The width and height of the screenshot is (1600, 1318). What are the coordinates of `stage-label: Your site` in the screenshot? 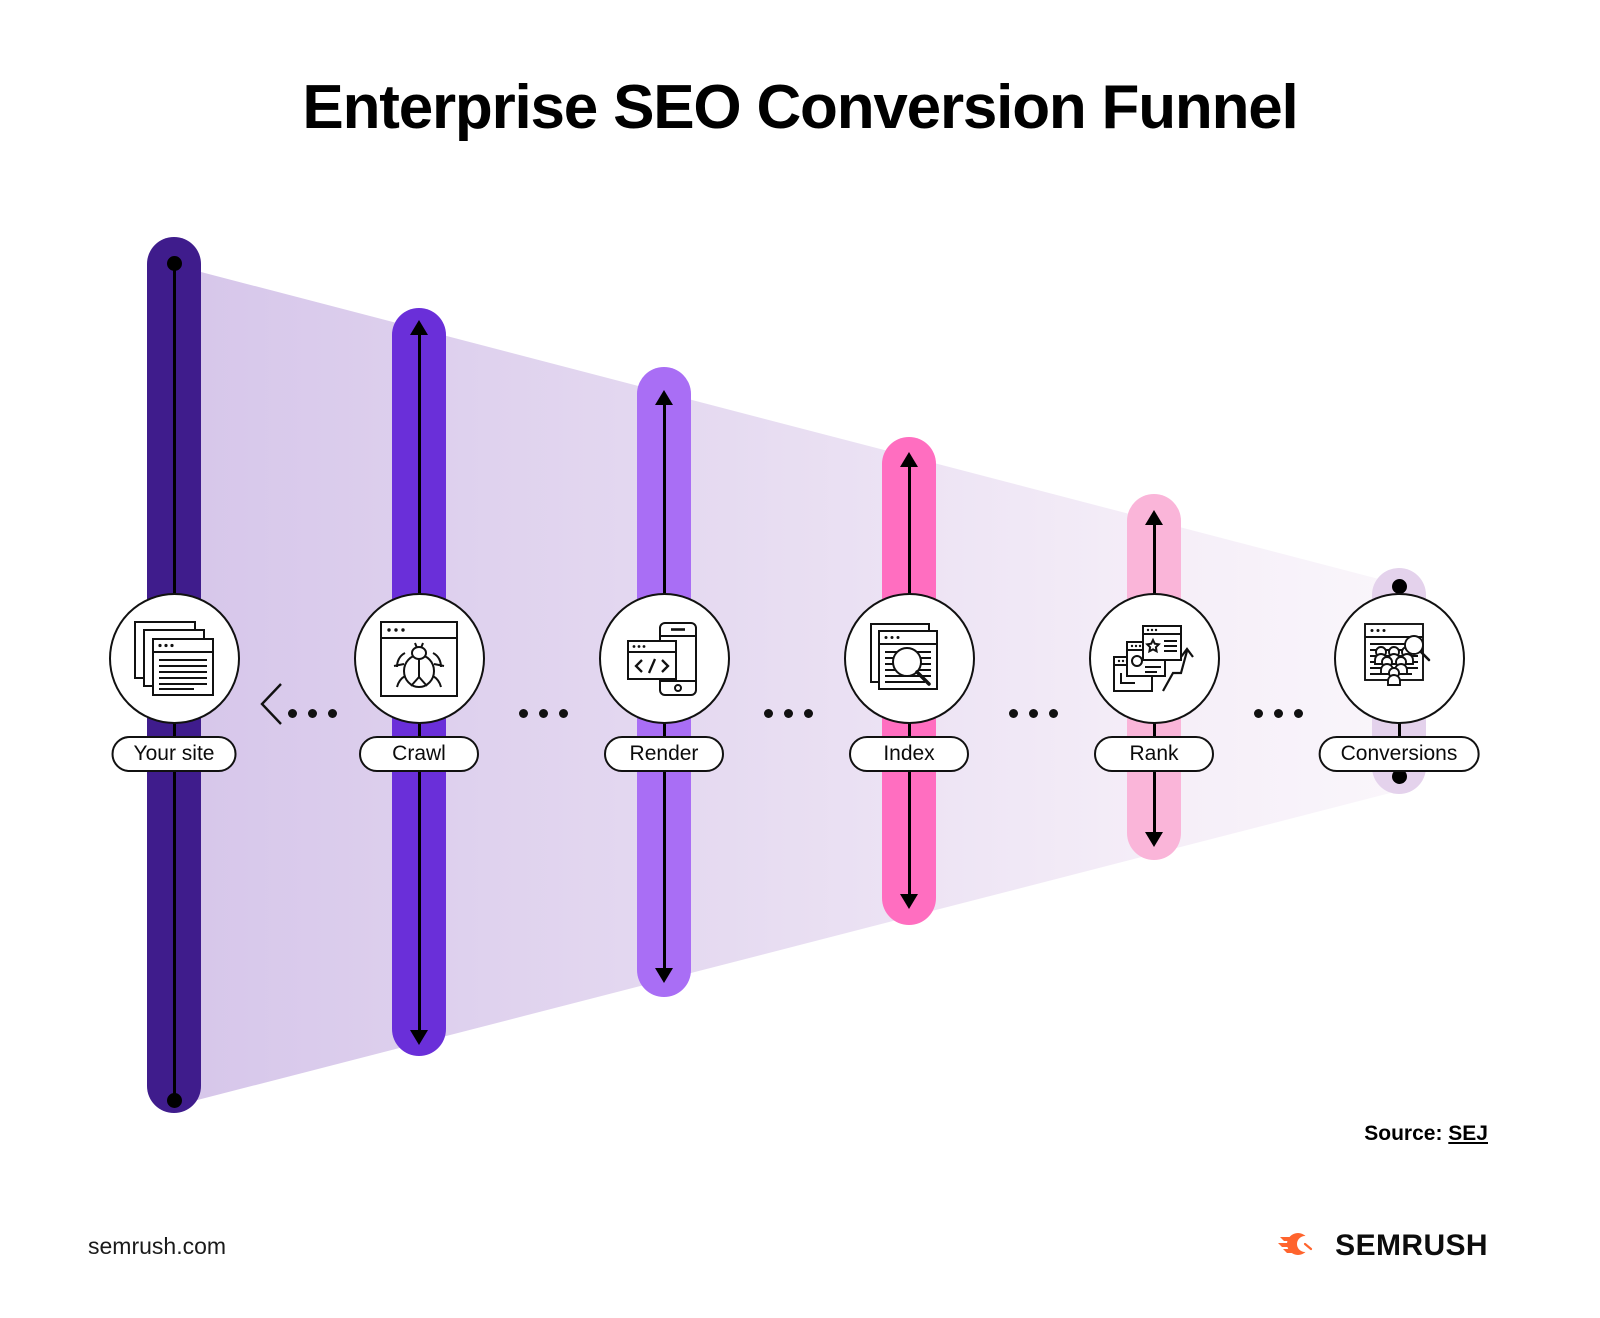 It's located at (174, 753).